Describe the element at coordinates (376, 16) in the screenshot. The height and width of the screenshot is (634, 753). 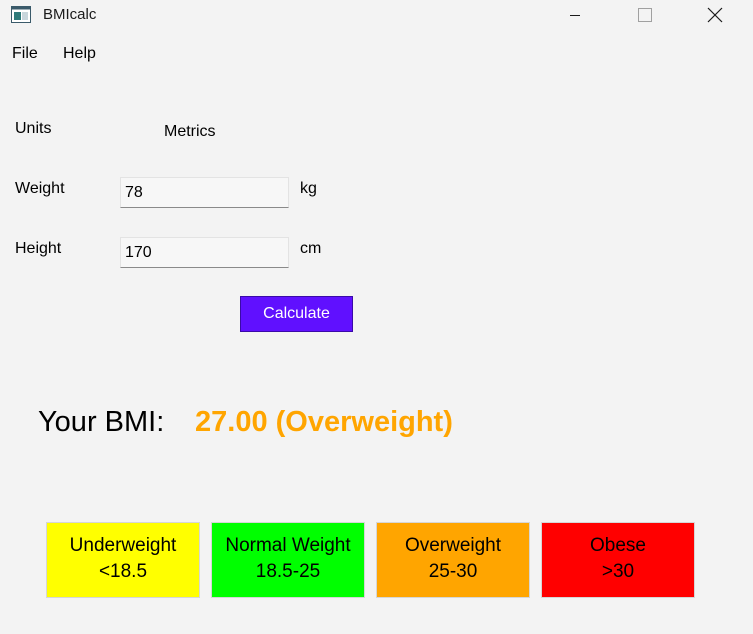
I see `title-bar: BMIcalc` at that location.